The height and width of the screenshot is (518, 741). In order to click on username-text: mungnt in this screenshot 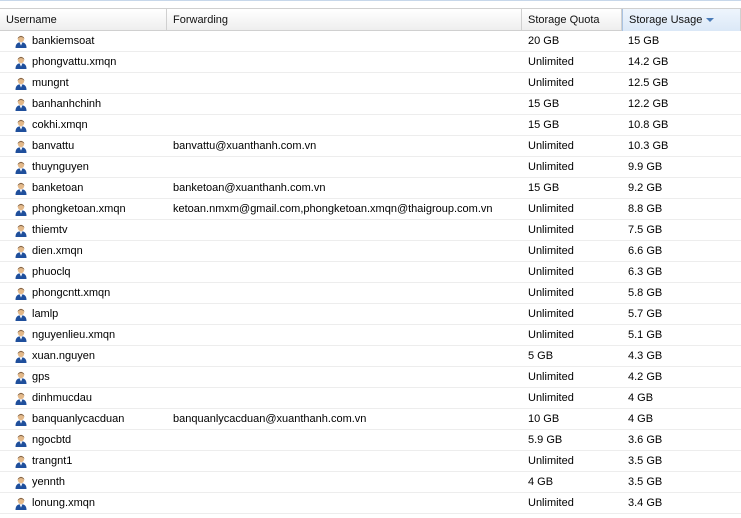, I will do `click(50, 83)`.